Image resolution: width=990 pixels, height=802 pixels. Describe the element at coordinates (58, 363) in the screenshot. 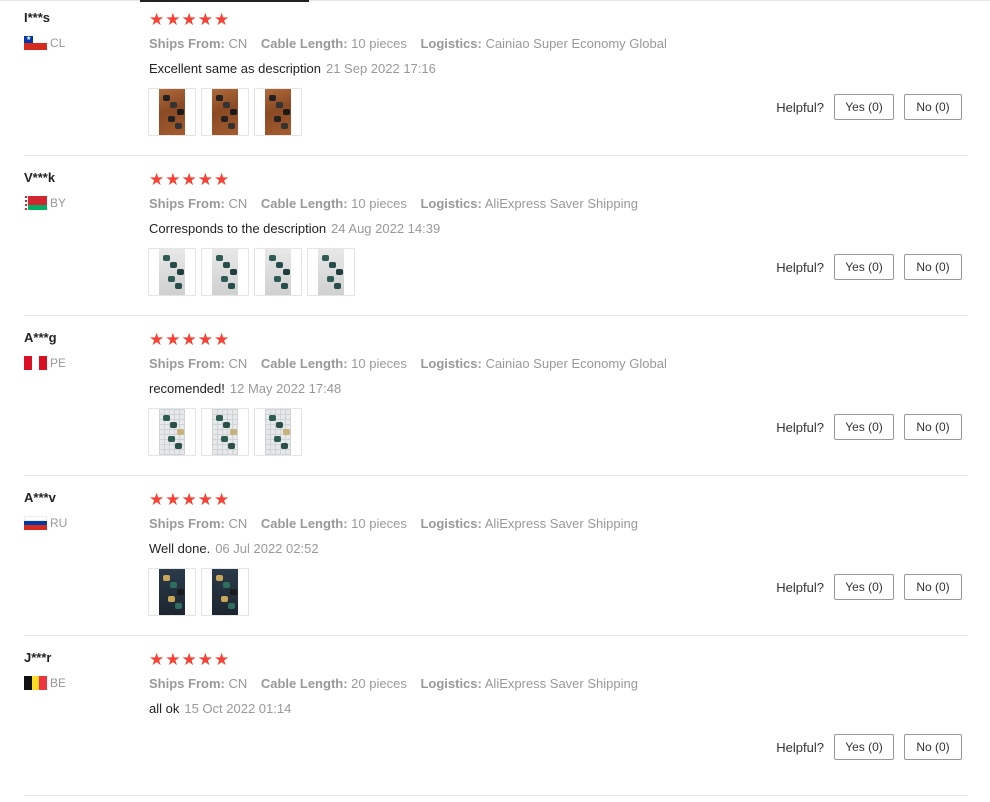

I see `country-code: PE` at that location.